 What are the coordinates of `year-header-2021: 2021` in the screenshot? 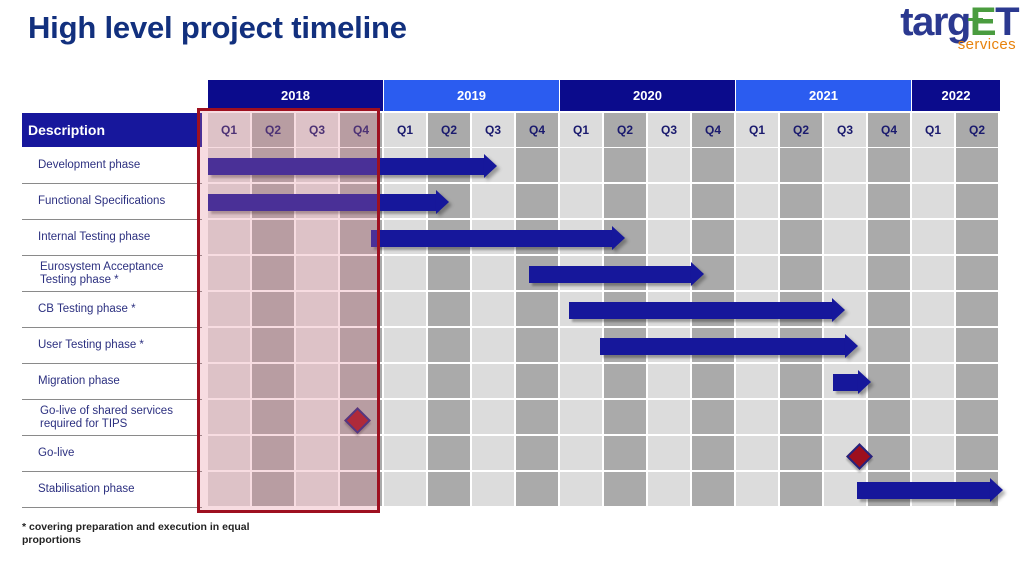 It's located at (824, 95).